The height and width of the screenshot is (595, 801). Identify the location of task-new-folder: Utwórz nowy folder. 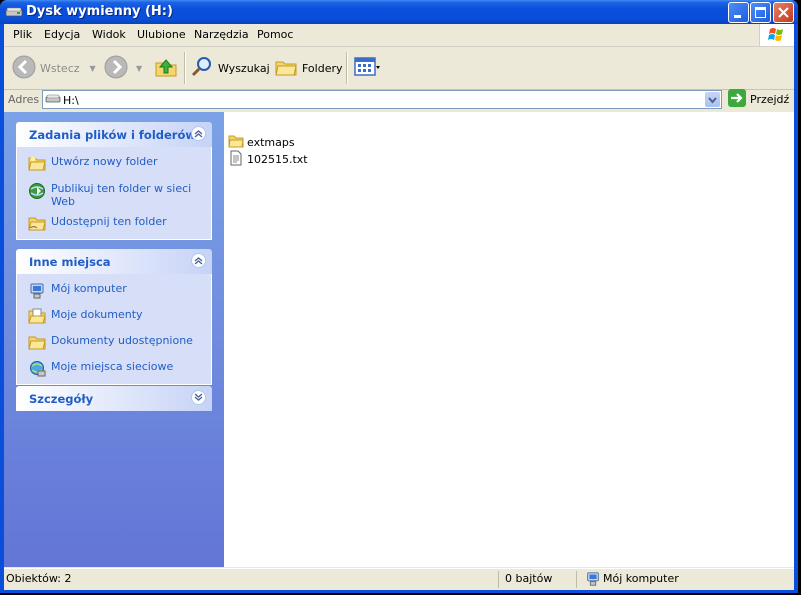
(114, 165).